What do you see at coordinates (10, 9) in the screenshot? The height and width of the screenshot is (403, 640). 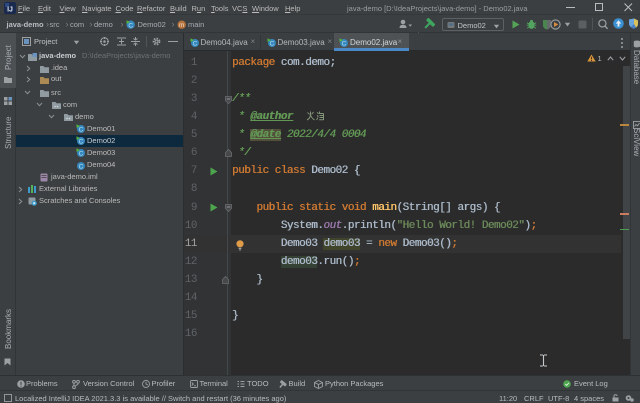 I see `svg-text: IJ` at bounding box center [10, 9].